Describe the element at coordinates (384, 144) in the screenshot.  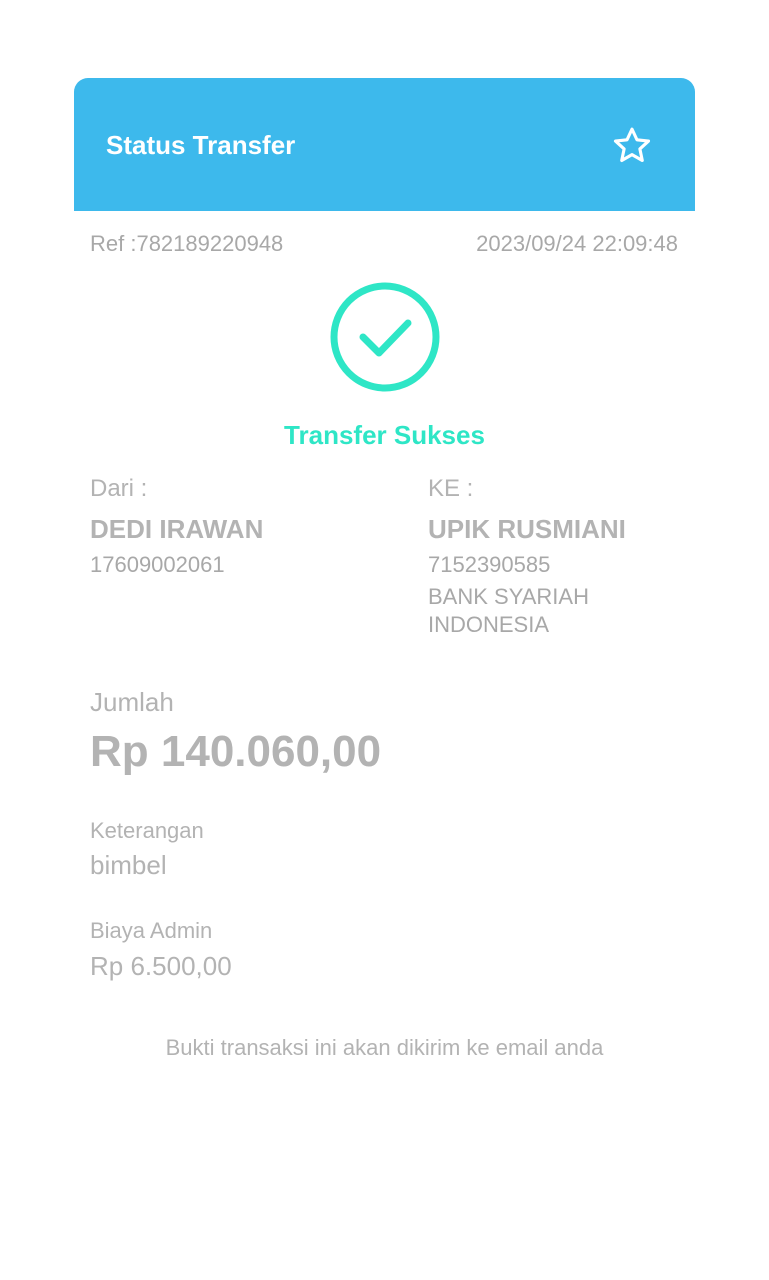
I see `header-bar: Status Transfer` at that location.